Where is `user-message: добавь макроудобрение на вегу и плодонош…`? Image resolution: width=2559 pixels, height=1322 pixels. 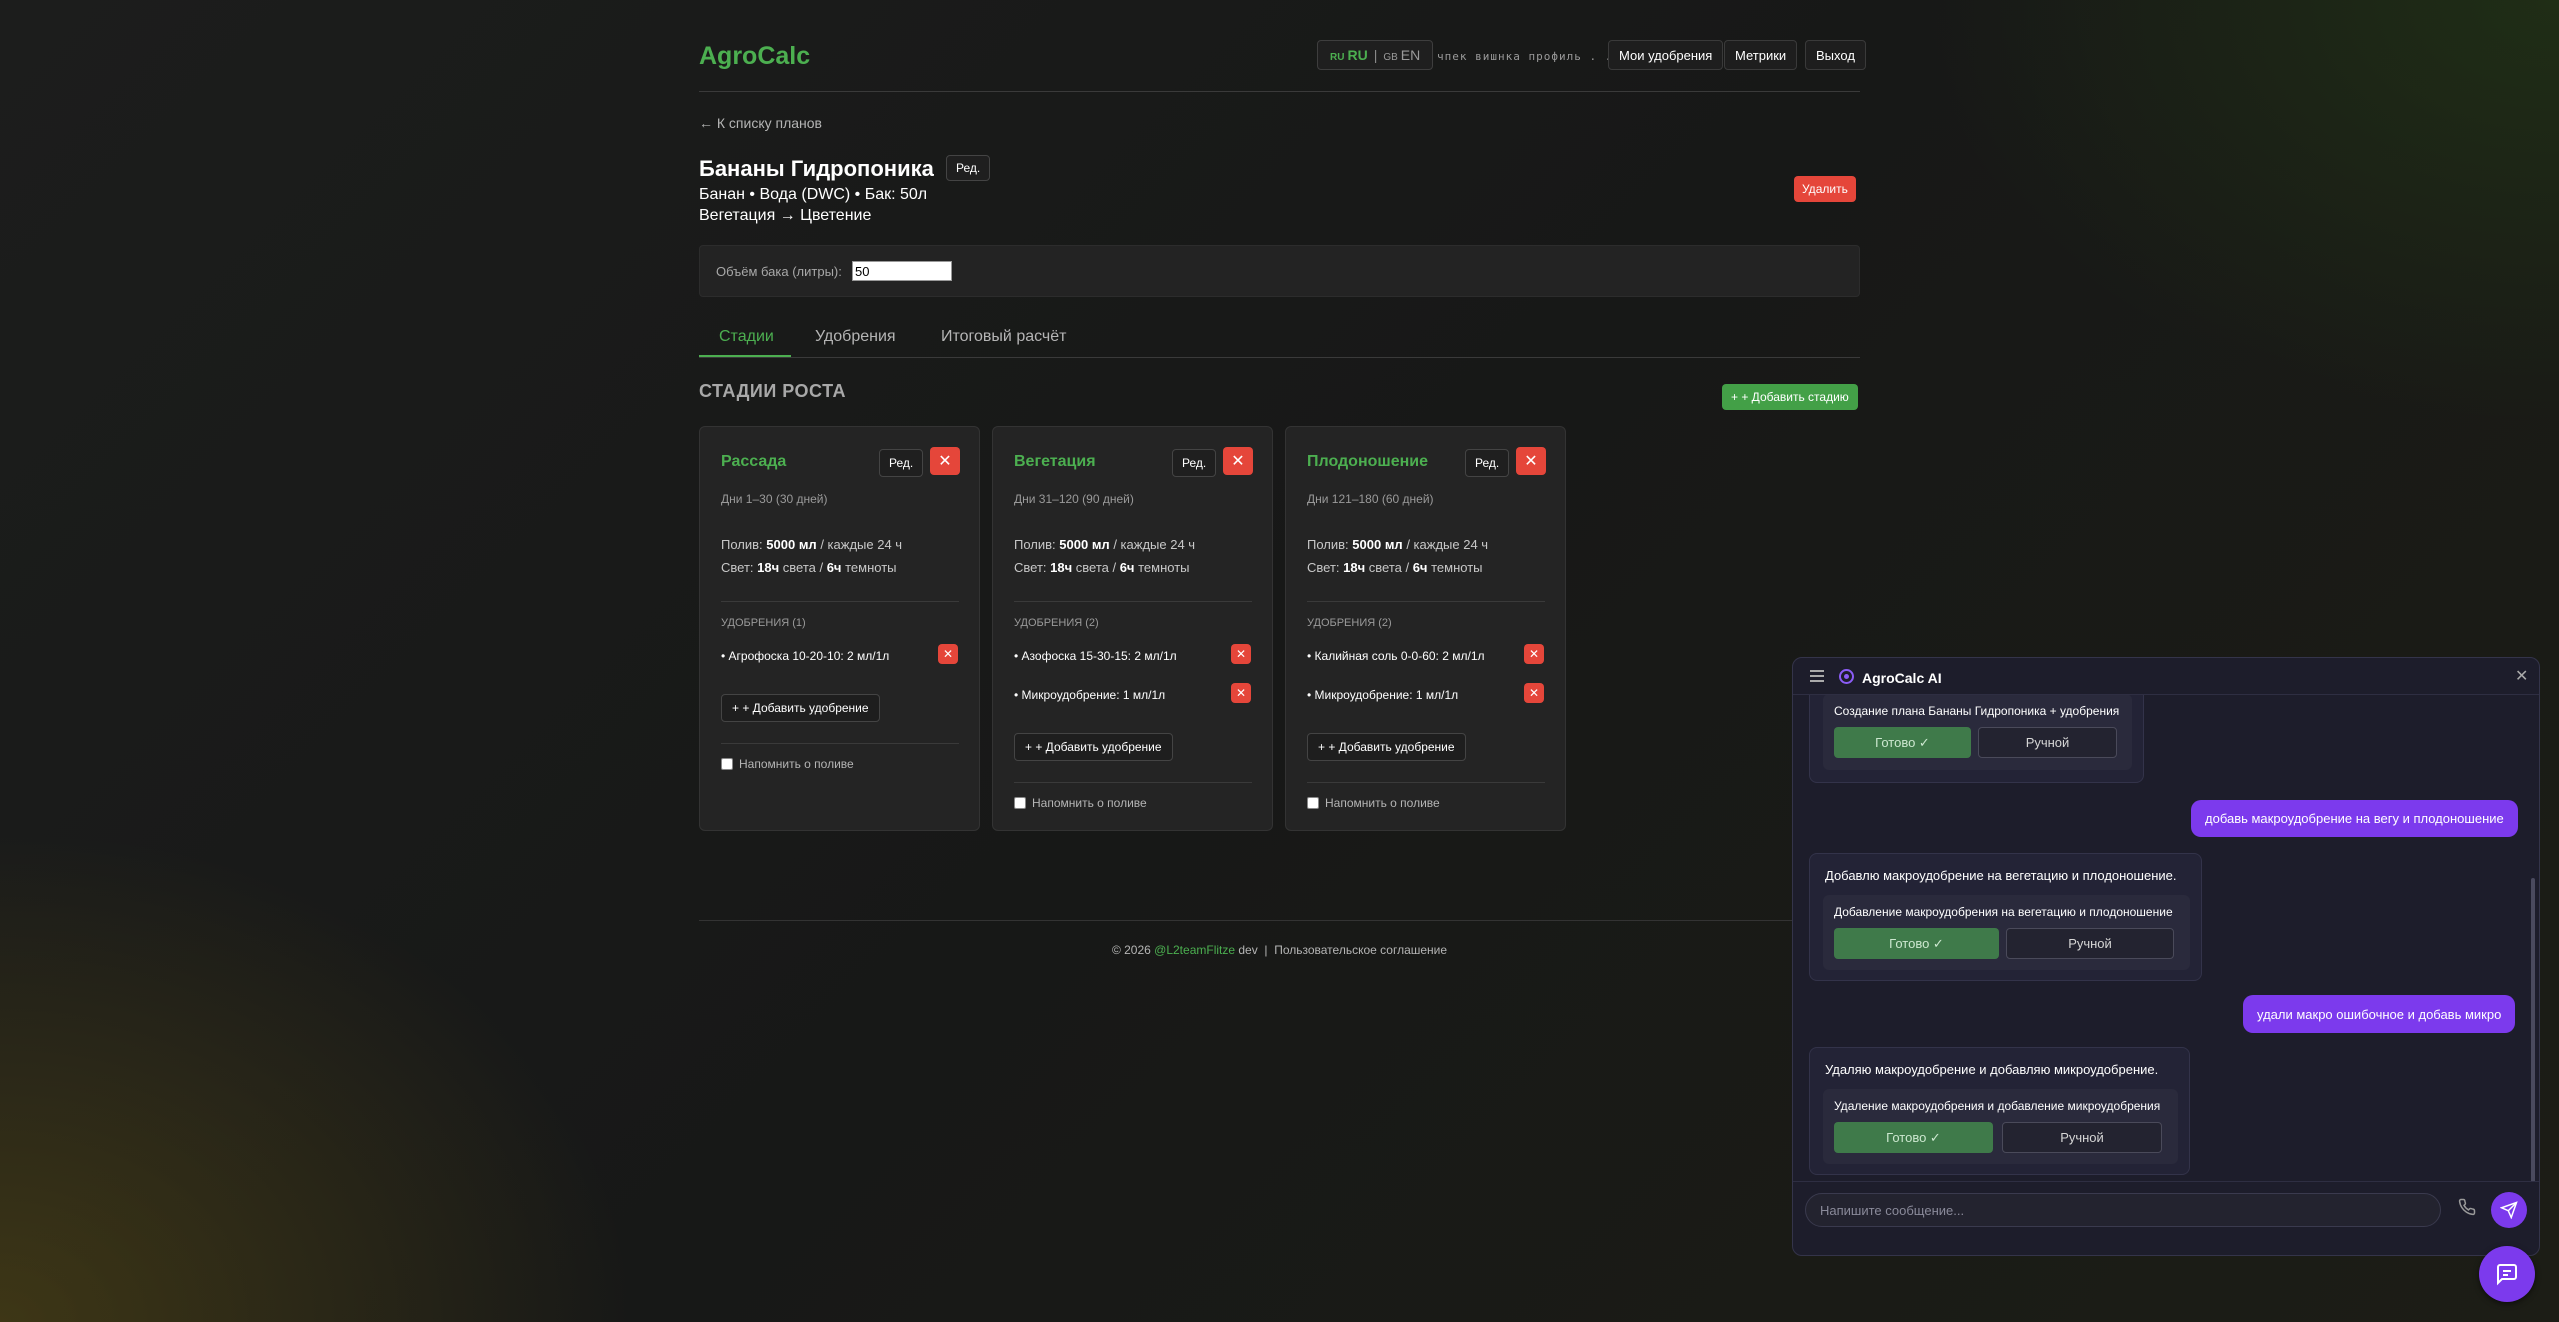 user-message: добавь макроудобрение на вегу и плодонош… is located at coordinates (2354, 818).